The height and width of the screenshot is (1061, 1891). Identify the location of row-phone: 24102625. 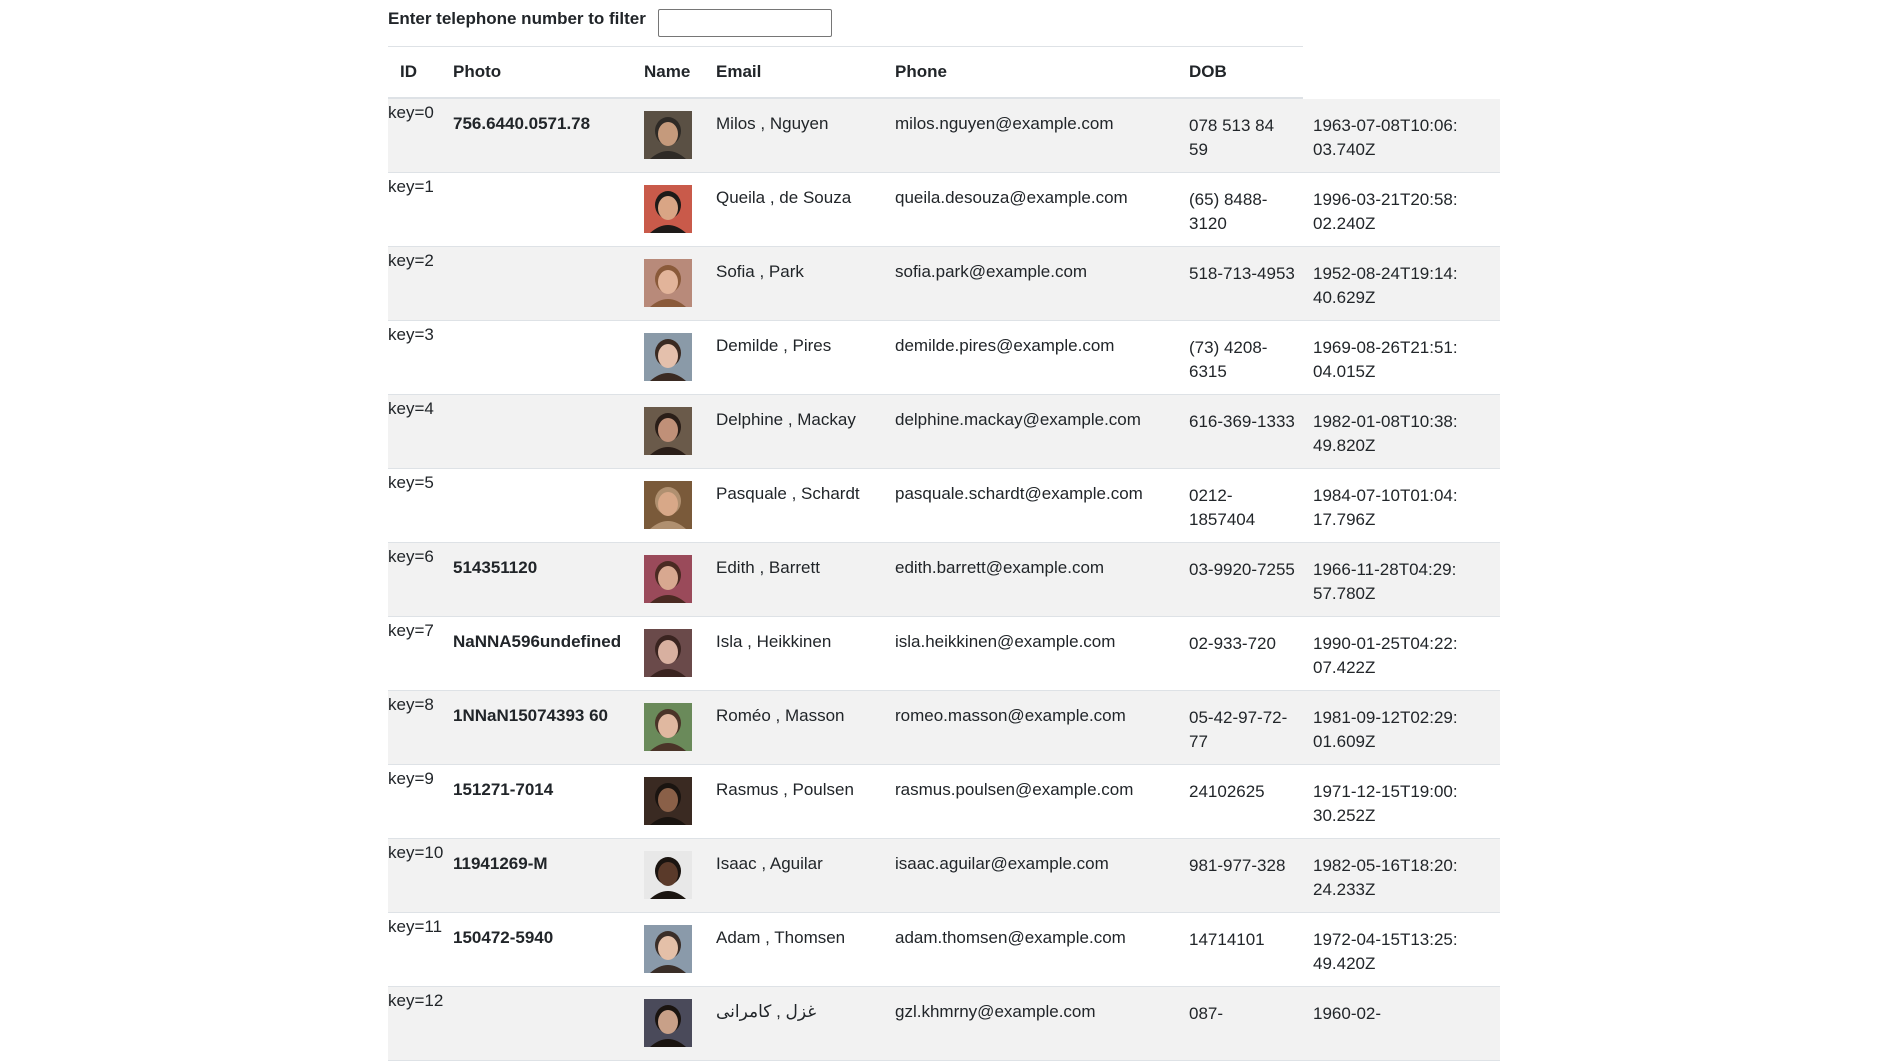
(1227, 791).